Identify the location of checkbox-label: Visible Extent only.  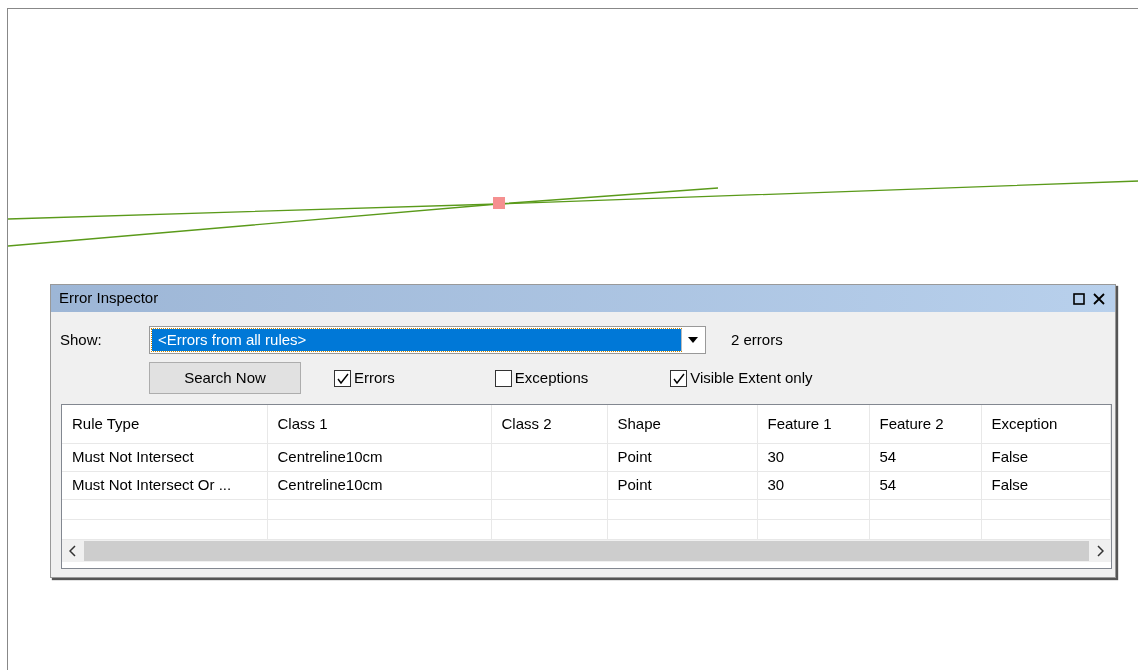
(751, 378).